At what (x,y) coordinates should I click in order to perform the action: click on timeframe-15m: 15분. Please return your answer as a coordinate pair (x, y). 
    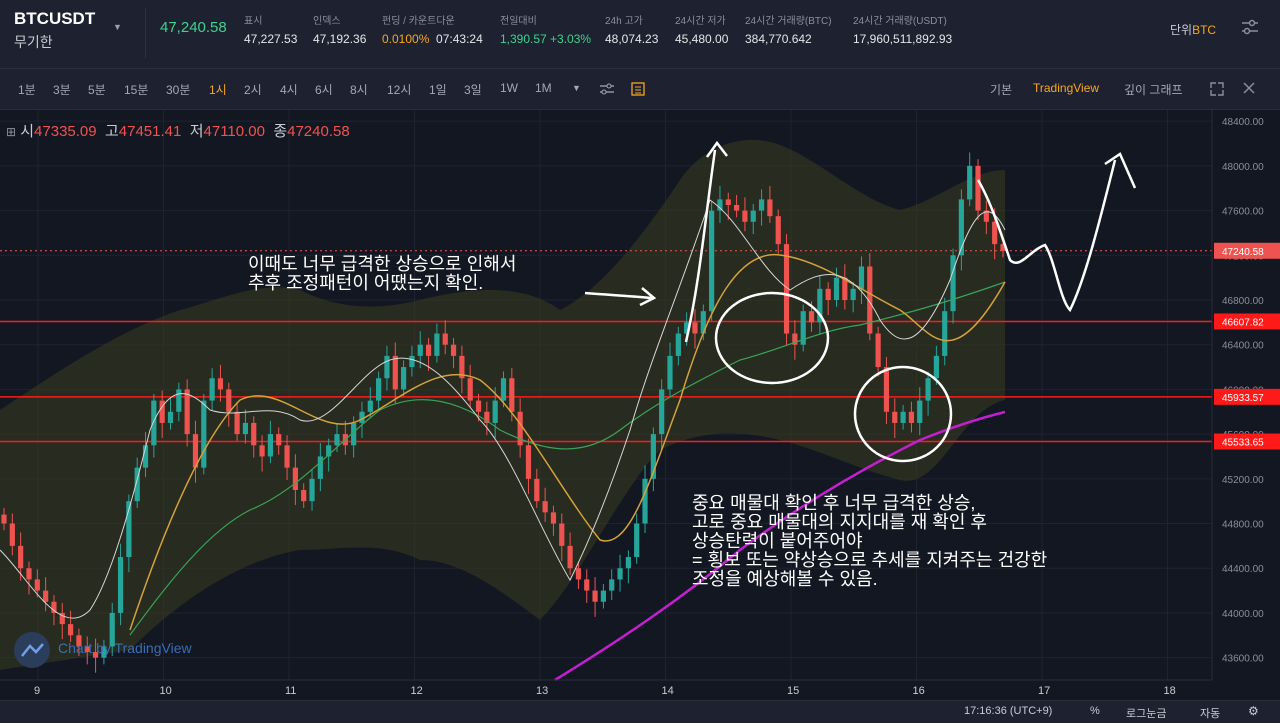
    Looking at the image, I should click on (136, 89).